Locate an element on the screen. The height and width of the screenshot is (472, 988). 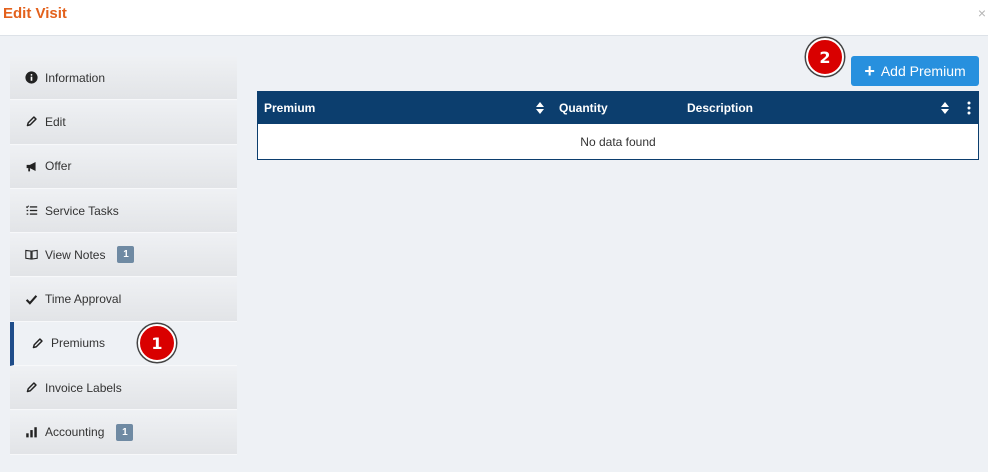
notes-count-badge: 1 is located at coordinates (126, 255).